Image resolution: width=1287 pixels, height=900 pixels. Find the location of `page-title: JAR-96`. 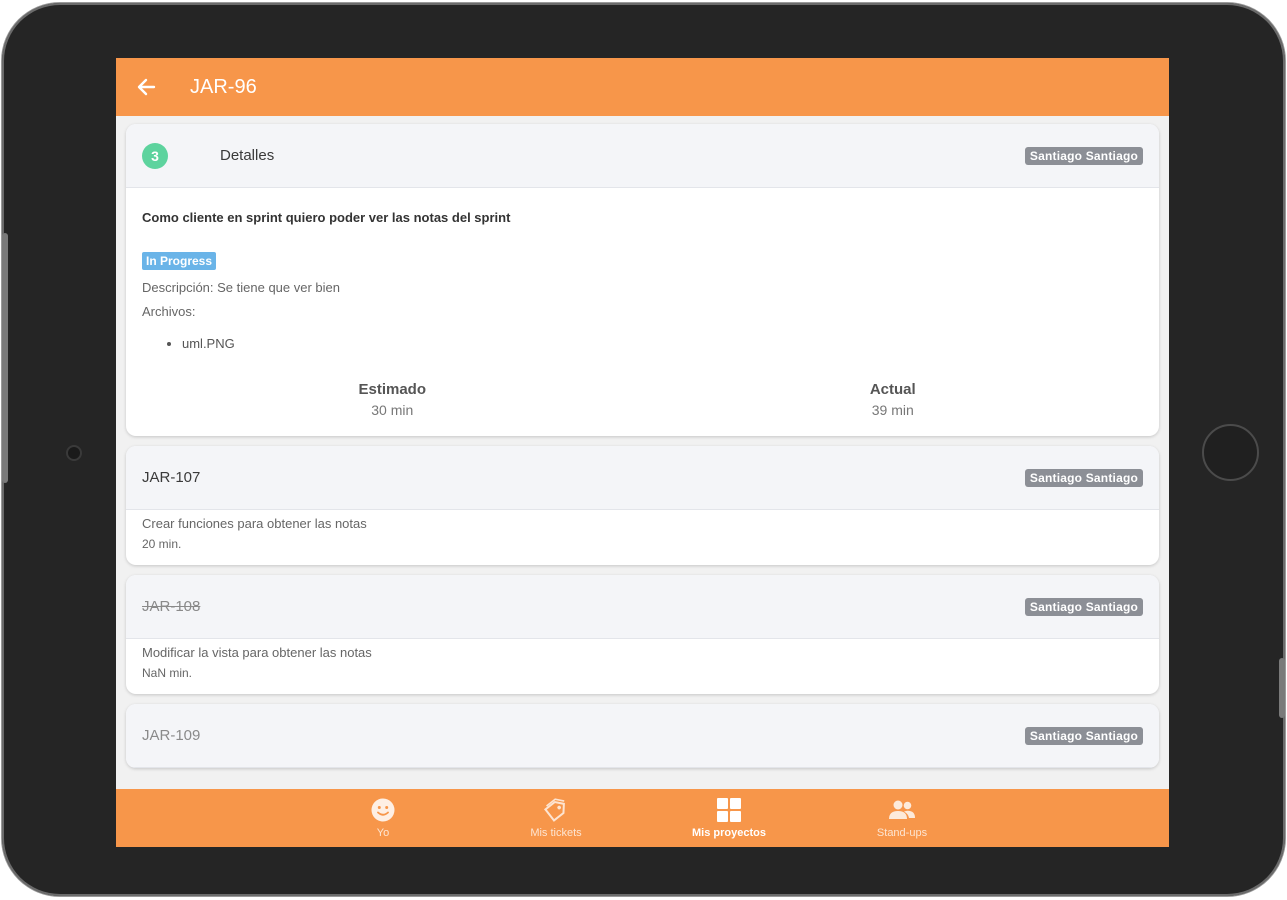

page-title: JAR-96 is located at coordinates (223, 86).